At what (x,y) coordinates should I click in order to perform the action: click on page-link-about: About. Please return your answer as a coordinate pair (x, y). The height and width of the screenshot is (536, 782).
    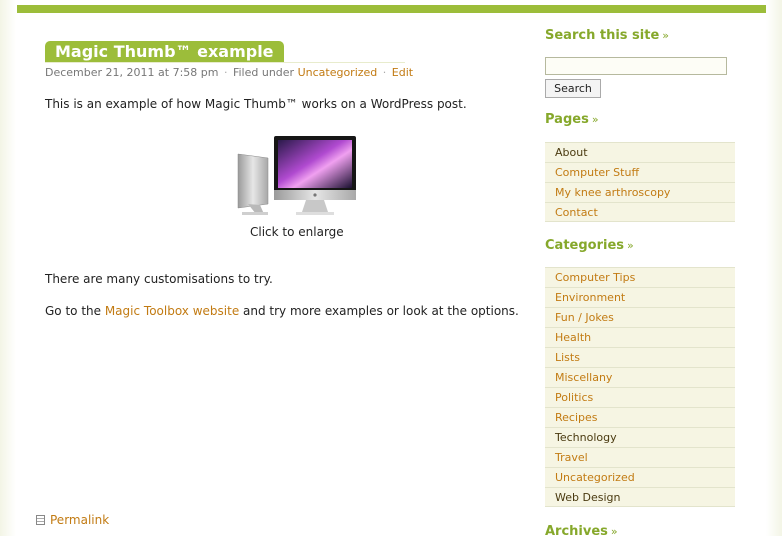
    Looking at the image, I should click on (640, 152).